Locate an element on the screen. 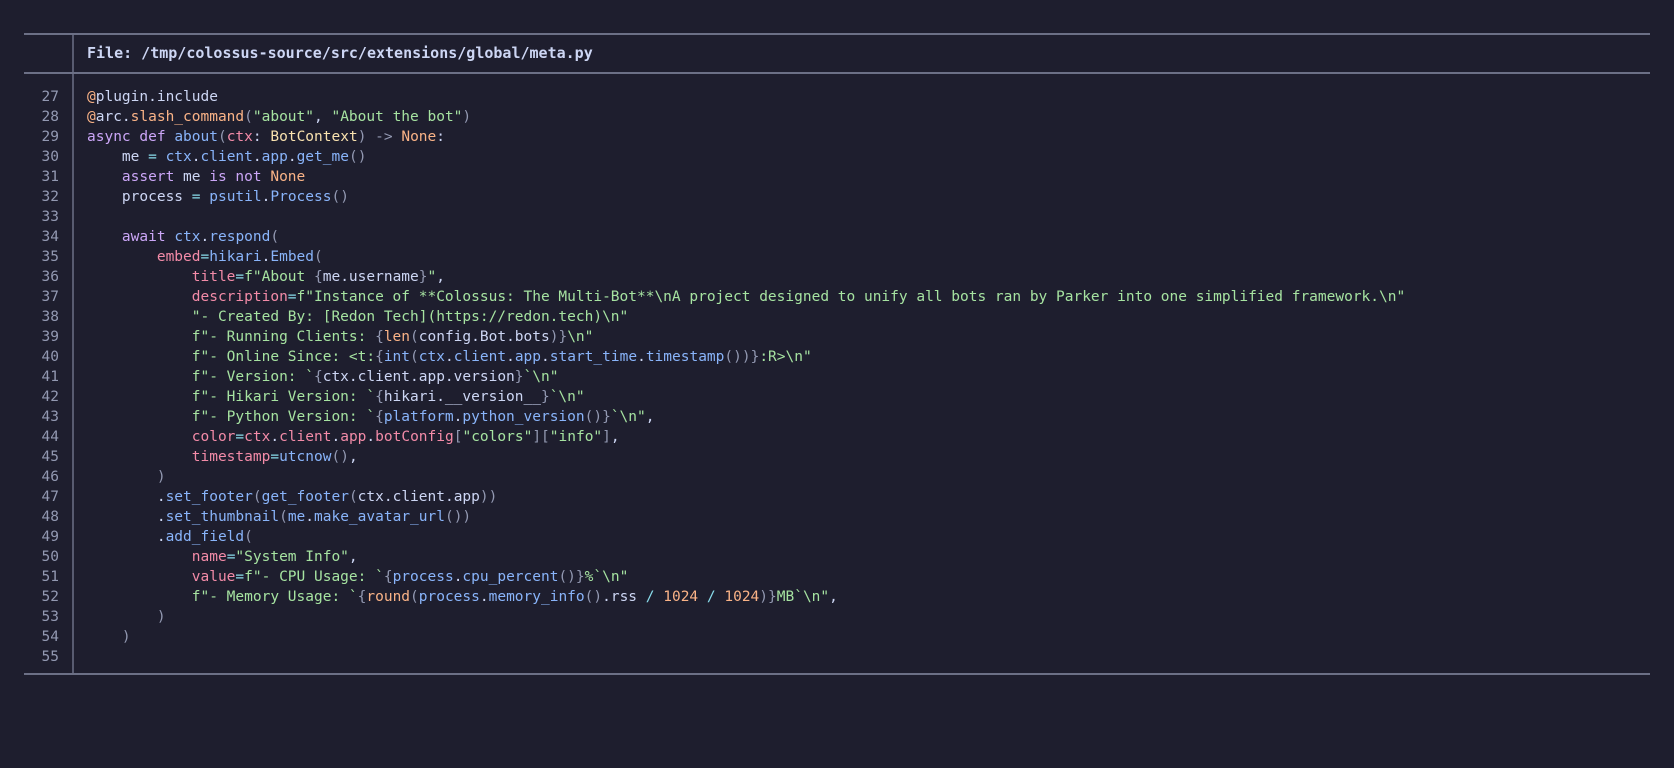 This screenshot has width=1674, height=768. line-number: 28 is located at coordinates (50, 117).